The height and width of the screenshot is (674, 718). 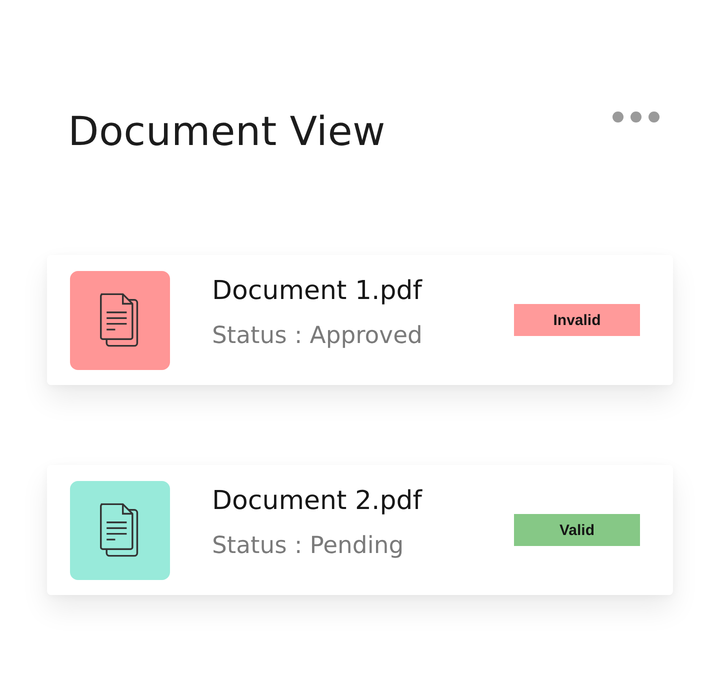 I want to click on document-status: Status : Pending, so click(x=308, y=545).